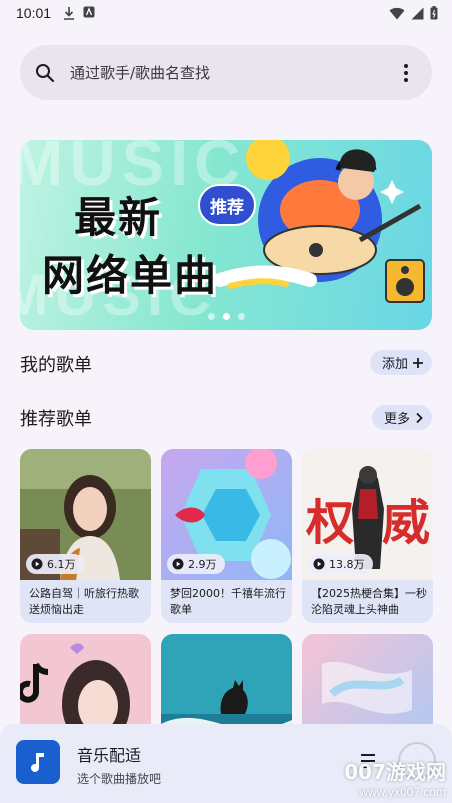 The height and width of the screenshot is (803, 452). I want to click on more-button-label: 更多, so click(396, 419).